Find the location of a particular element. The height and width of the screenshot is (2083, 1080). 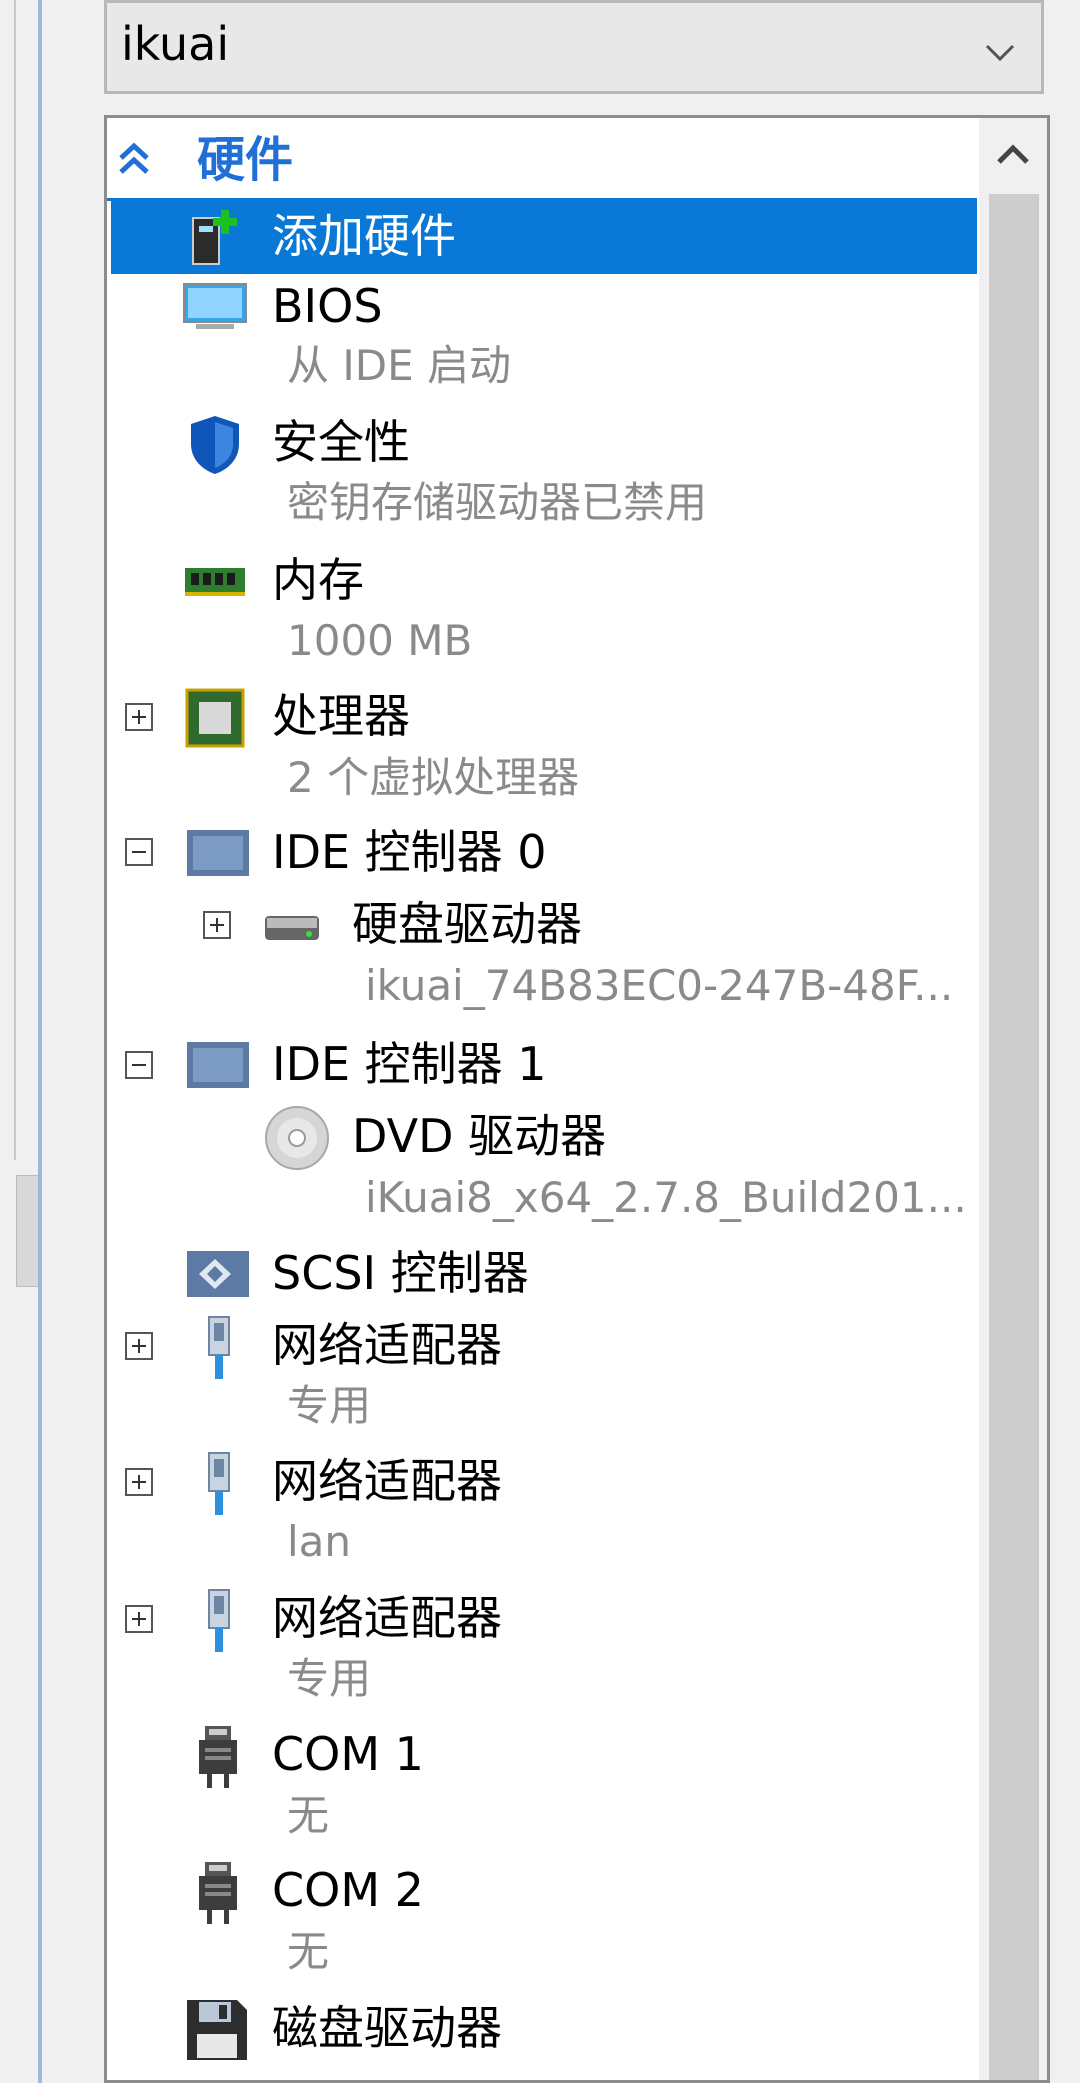

tree-item-diskette-drive: 磁盘驱动器 is located at coordinates (542, 2029).